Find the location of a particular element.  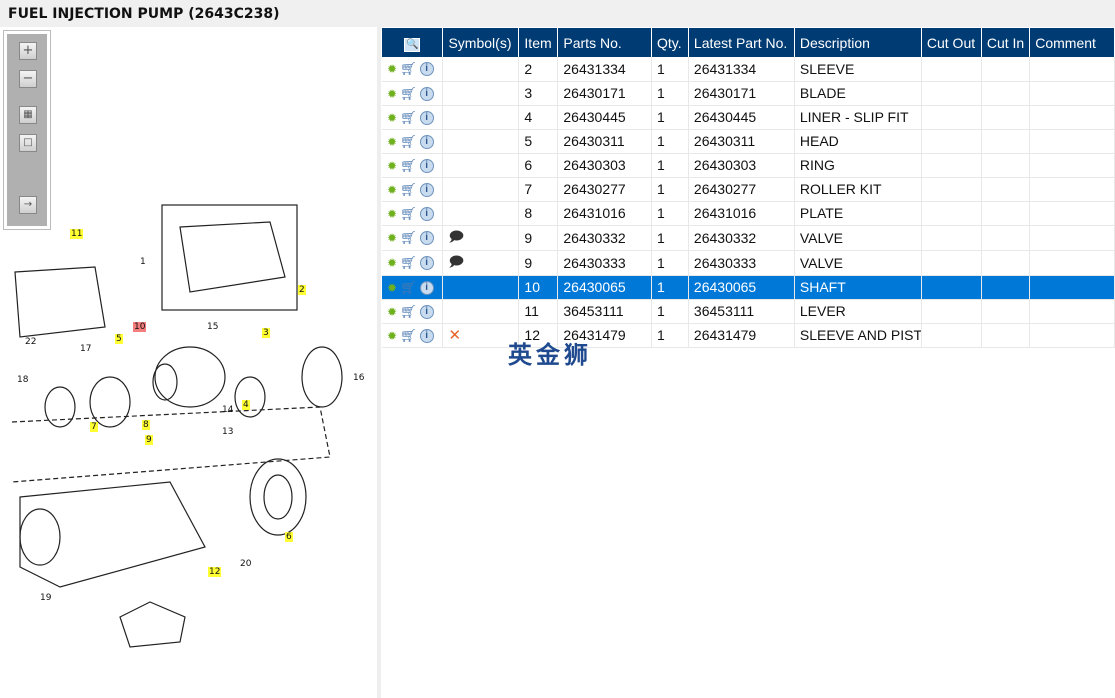

pane-splitter is located at coordinates (379, 362).